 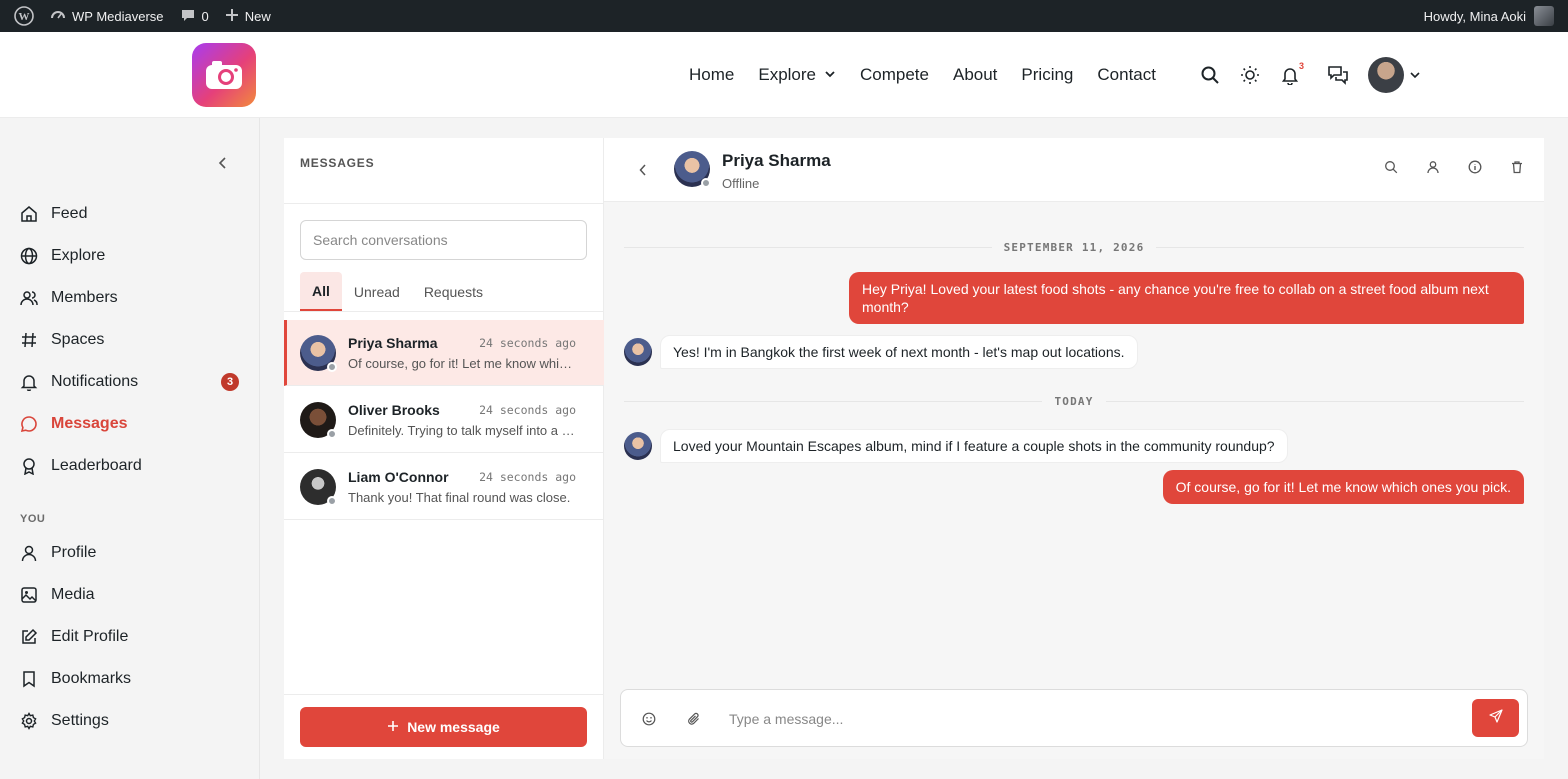 I want to click on nav-compete: Compete, so click(x=894, y=75).